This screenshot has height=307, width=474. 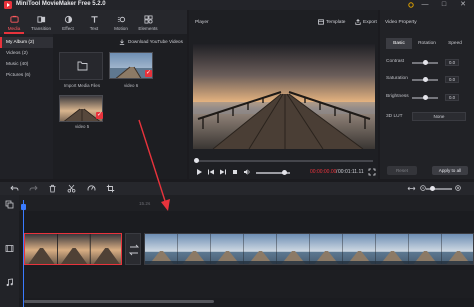 I want to click on app-title: MiniTool MovieMaker Free 5.2.0, so click(x=61, y=4).